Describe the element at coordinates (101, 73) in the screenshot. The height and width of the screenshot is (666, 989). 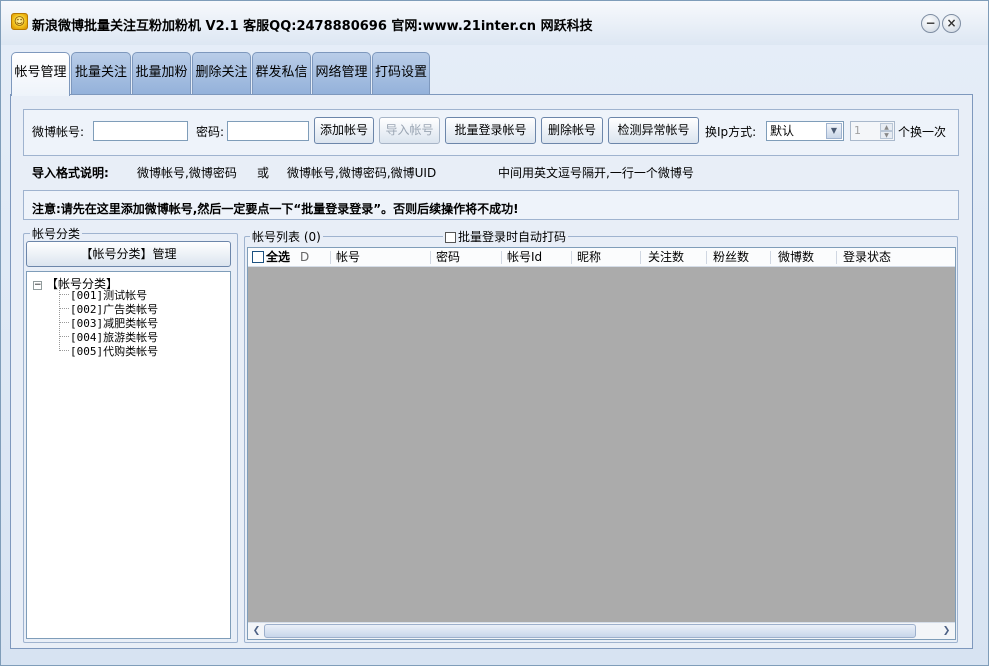
I see `tab-batch-follow: 批量关注` at that location.